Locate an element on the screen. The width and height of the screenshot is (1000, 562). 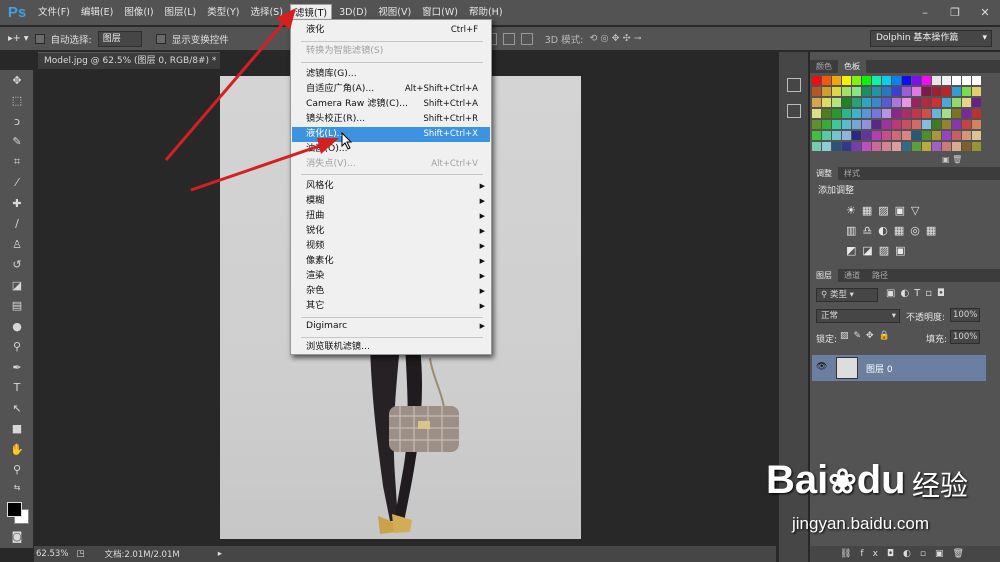
align-vcenter-icon is located at coordinates (508, 38).